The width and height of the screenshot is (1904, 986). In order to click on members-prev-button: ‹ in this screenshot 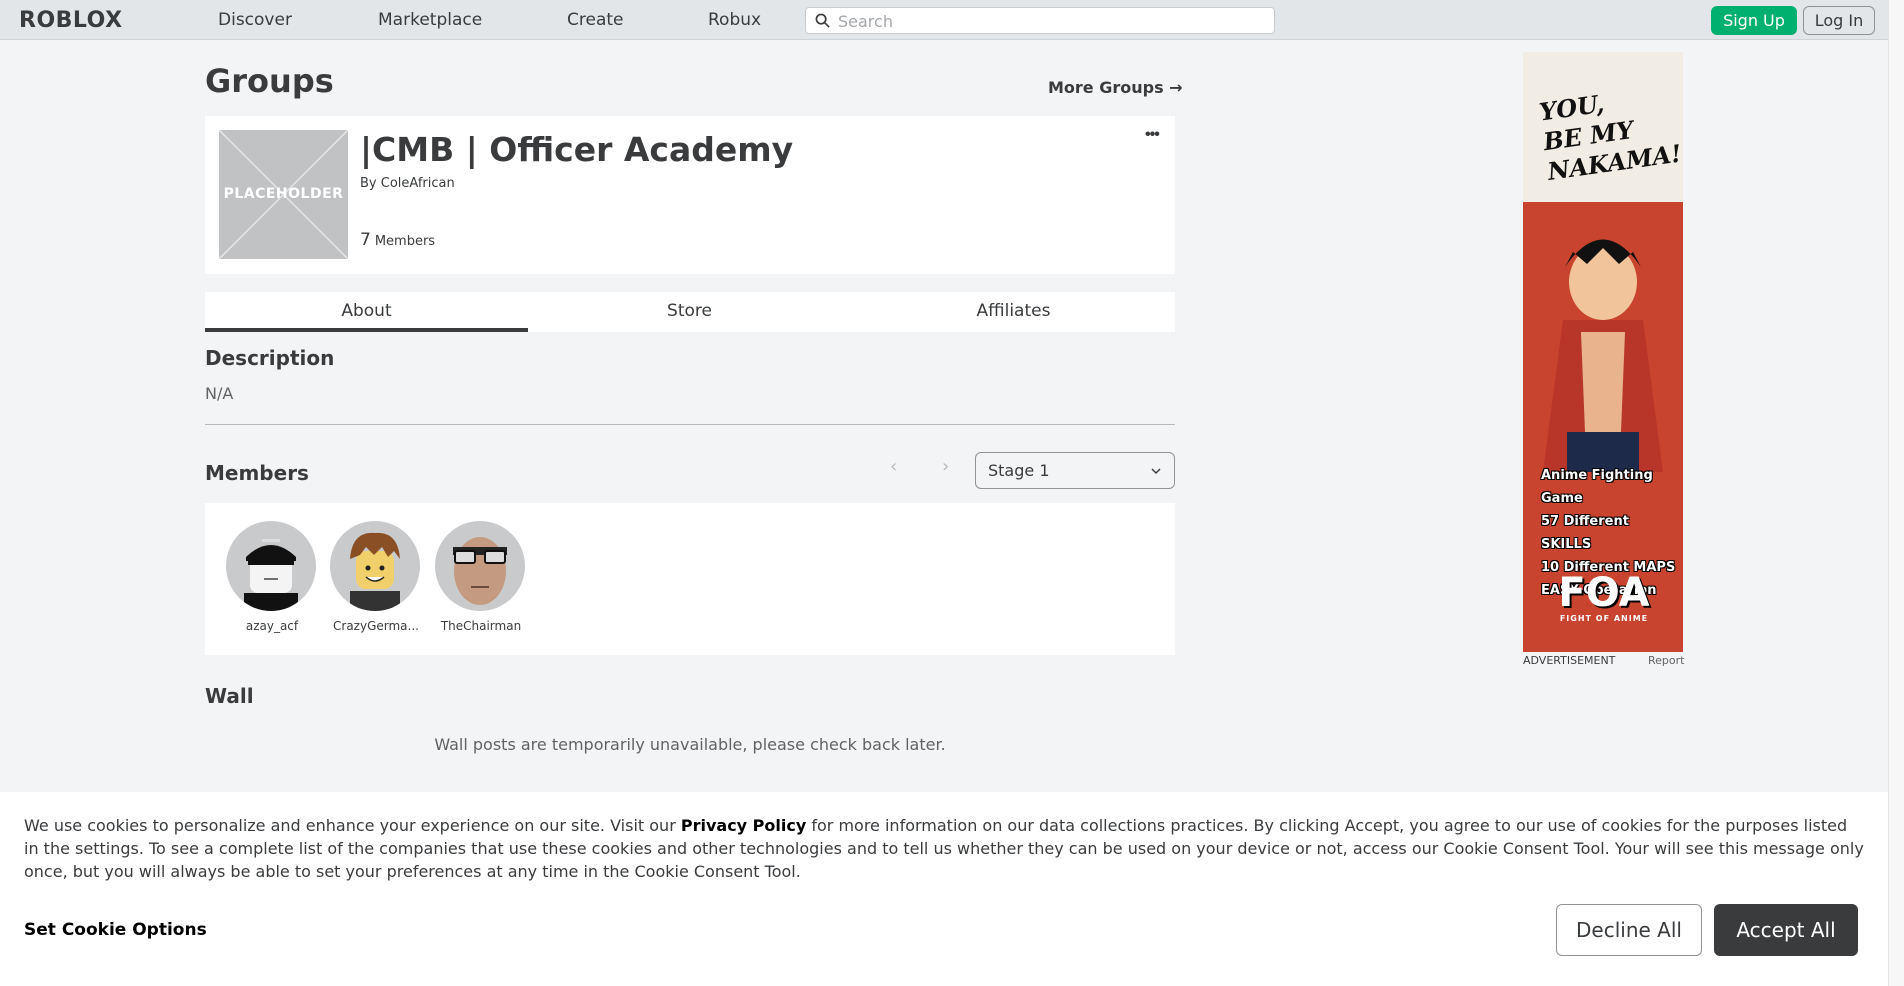, I will do `click(893, 466)`.